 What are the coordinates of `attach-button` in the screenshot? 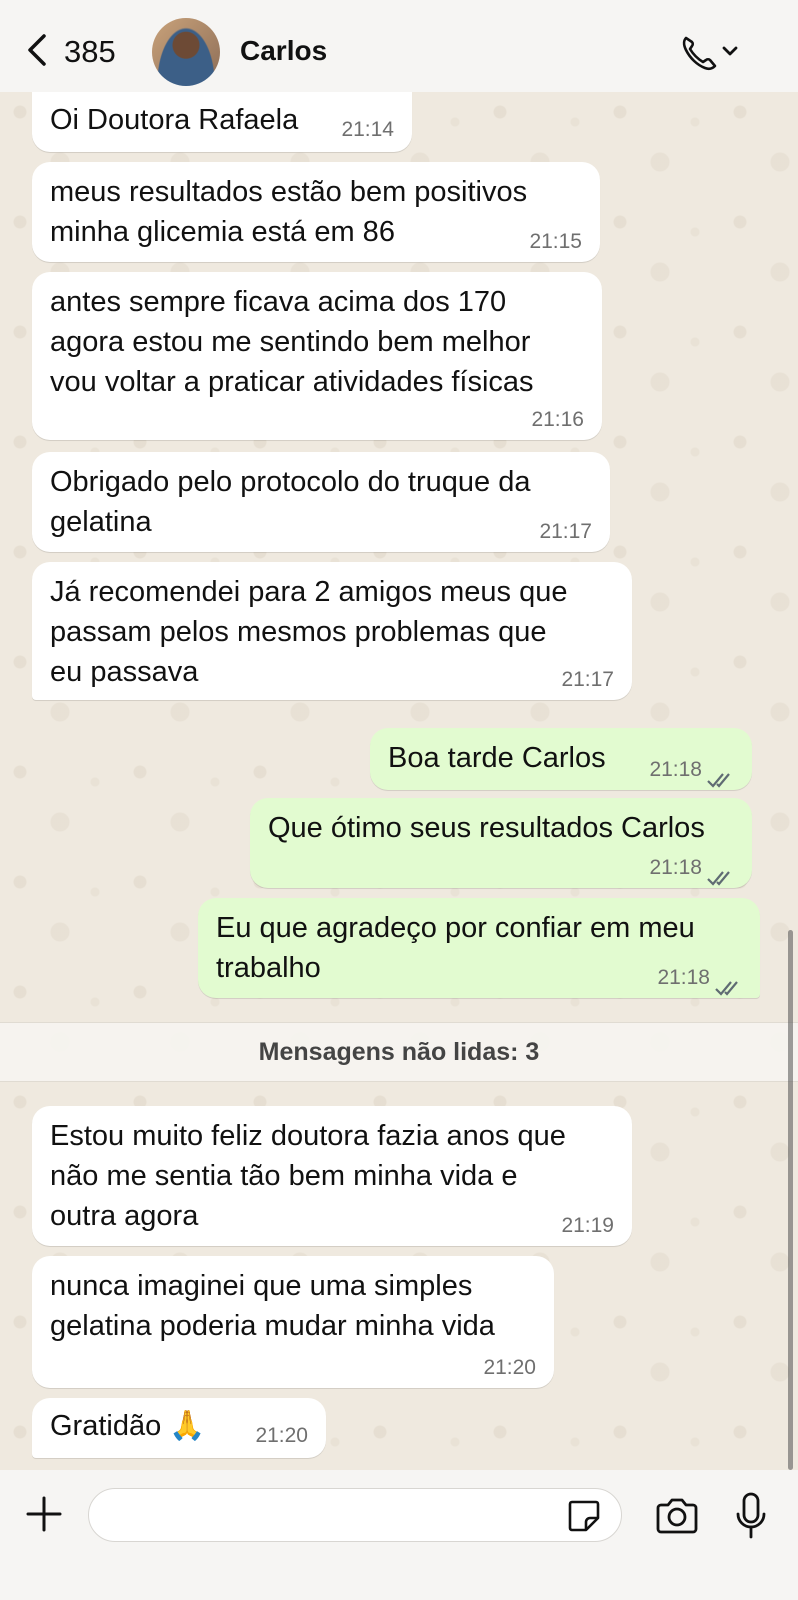 It's located at (44, 1514).